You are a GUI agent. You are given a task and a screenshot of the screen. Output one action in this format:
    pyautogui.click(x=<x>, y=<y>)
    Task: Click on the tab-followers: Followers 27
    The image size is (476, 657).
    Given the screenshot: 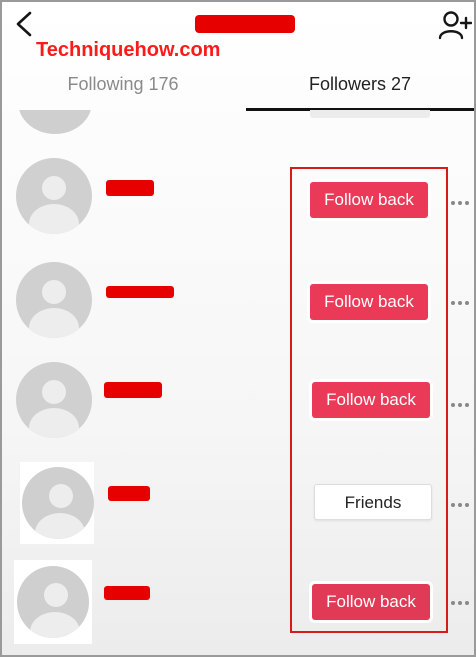 What is the action you would take?
    pyautogui.click(x=360, y=86)
    